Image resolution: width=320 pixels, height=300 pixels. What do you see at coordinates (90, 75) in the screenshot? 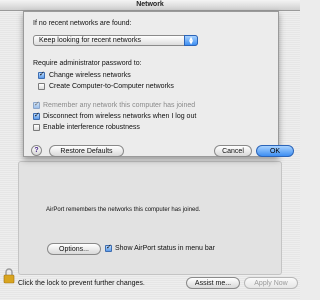
I see `change-networks-label: Change wireless networks` at bounding box center [90, 75].